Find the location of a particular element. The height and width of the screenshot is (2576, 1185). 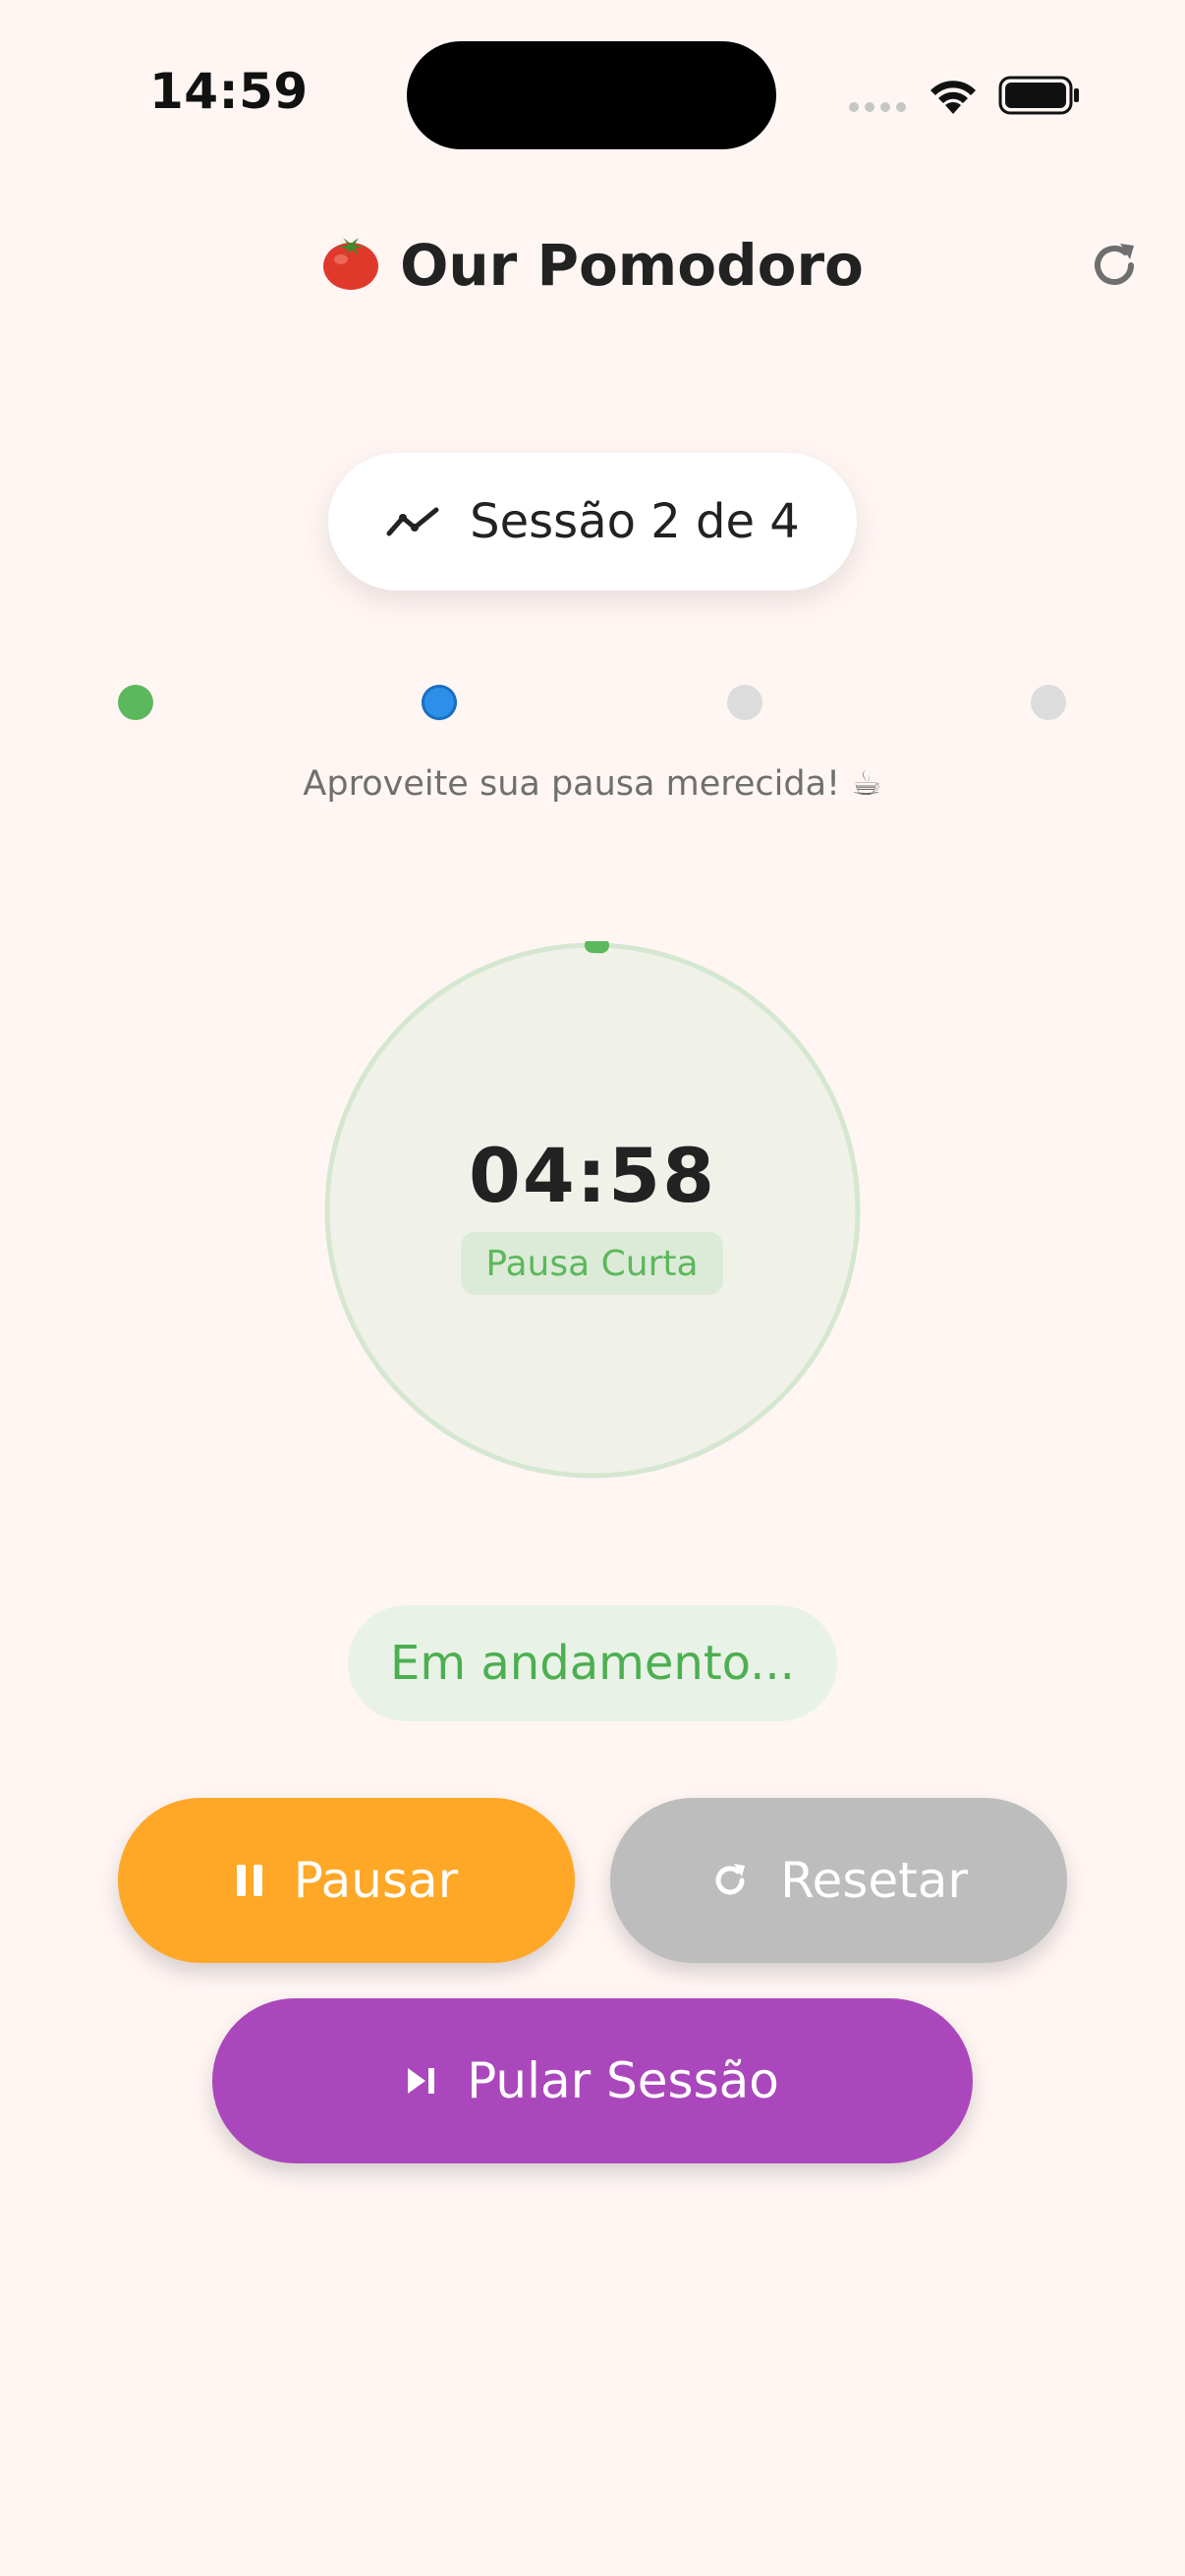

page-title: Our Pomodoro is located at coordinates (592, 265).